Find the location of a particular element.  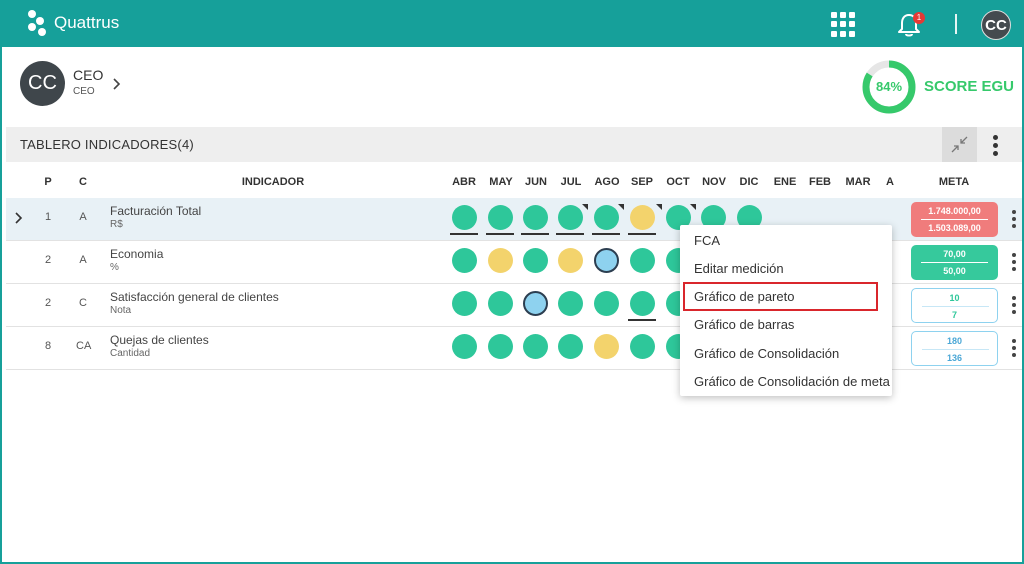

score-value: 84% is located at coordinates (889, 86).